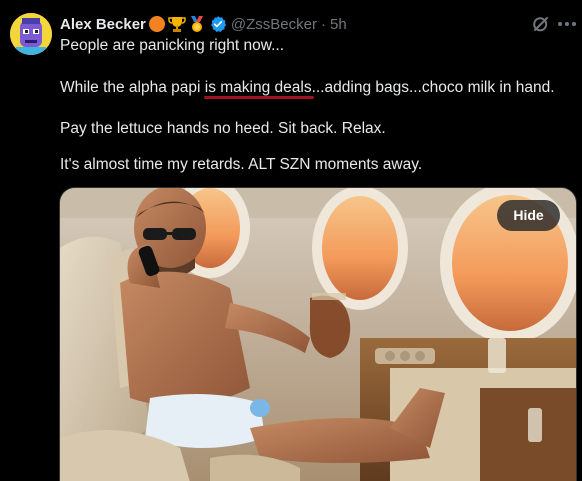  Describe the element at coordinates (197, 24) in the screenshot. I see `medal-icon` at that location.